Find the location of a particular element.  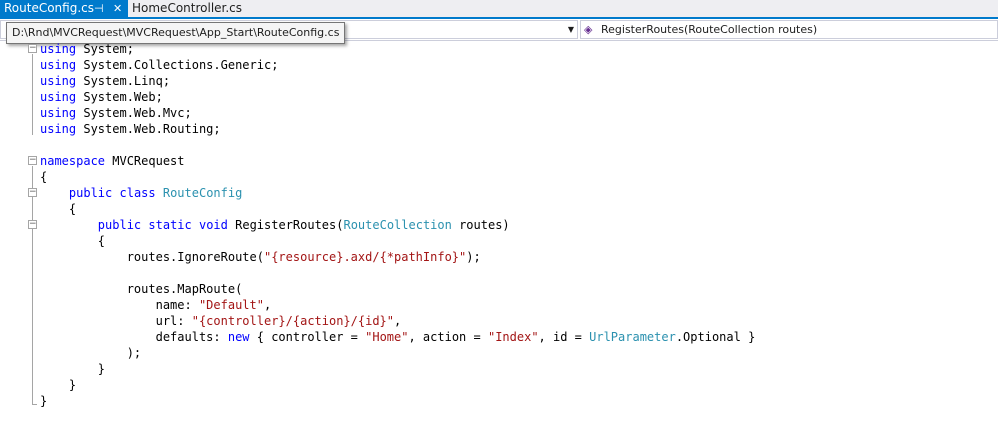

code-token: System.Web.Routing; is located at coordinates (148, 129).